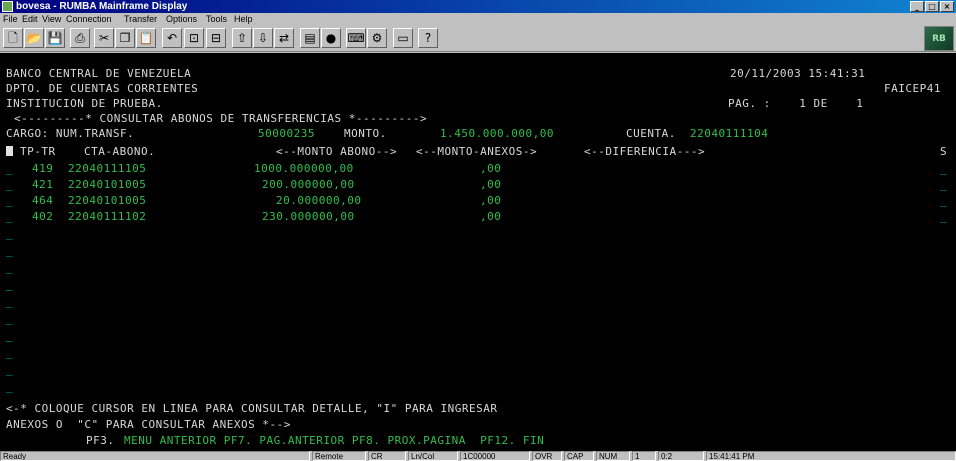 This screenshot has height=461, width=956. What do you see at coordinates (403, 38) in the screenshot?
I see `display-icon: ▭` at bounding box center [403, 38].